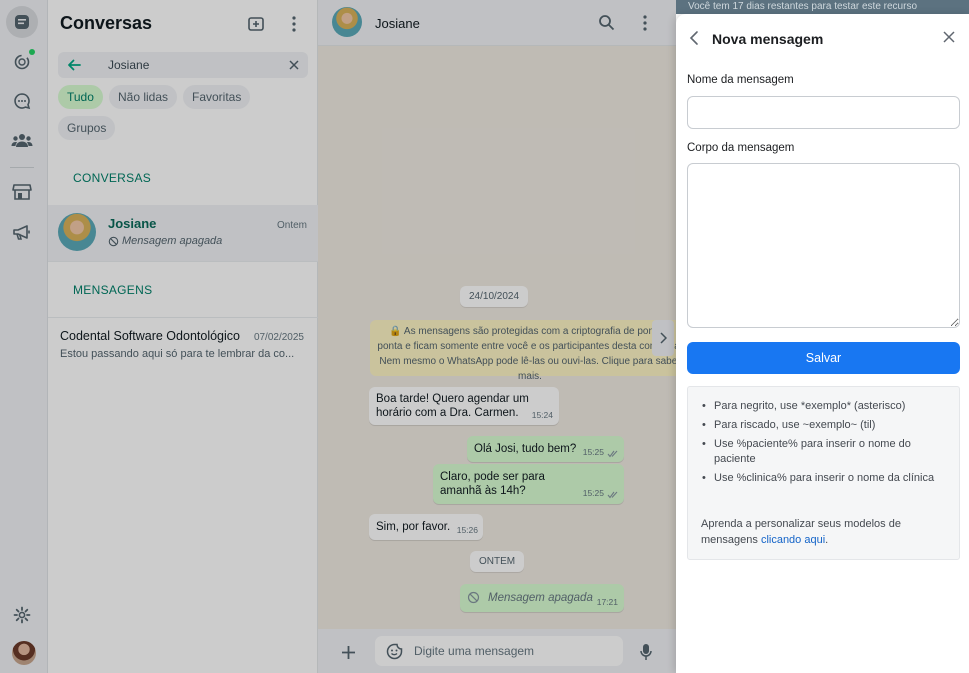 The image size is (969, 673). What do you see at coordinates (827, 540) in the screenshot?
I see `tips-footer-end: .` at bounding box center [827, 540].